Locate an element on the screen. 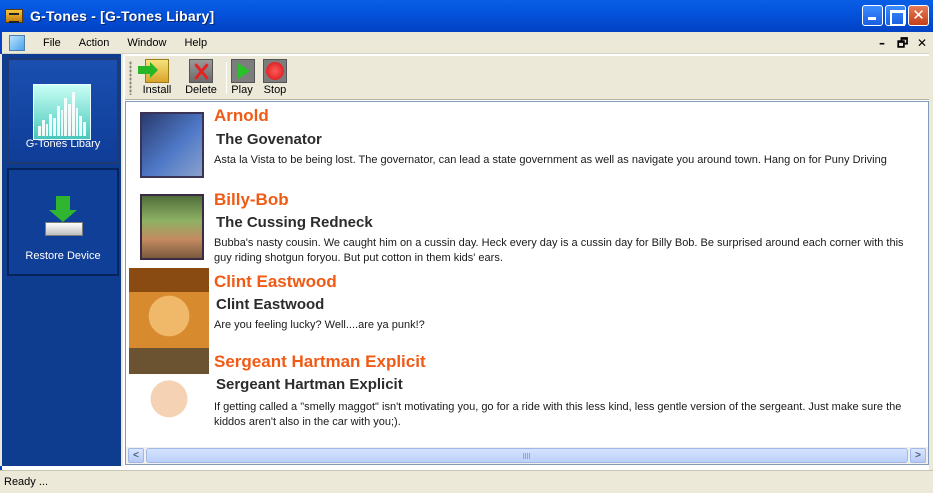  stop-label: Stop is located at coordinates (275, 90).